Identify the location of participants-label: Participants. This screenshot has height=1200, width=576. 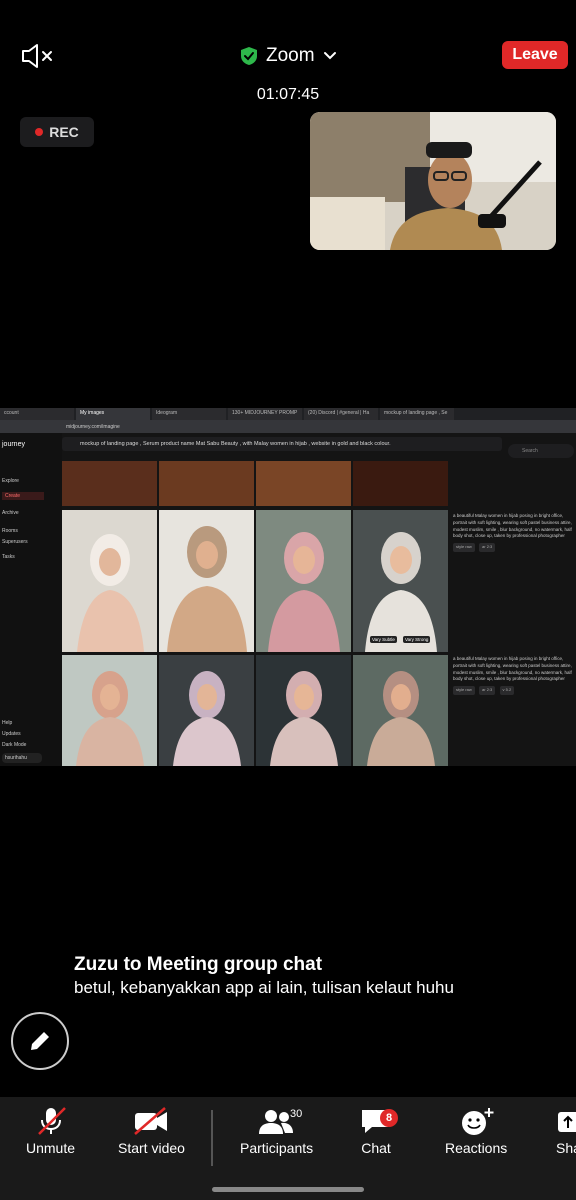
(277, 1148).